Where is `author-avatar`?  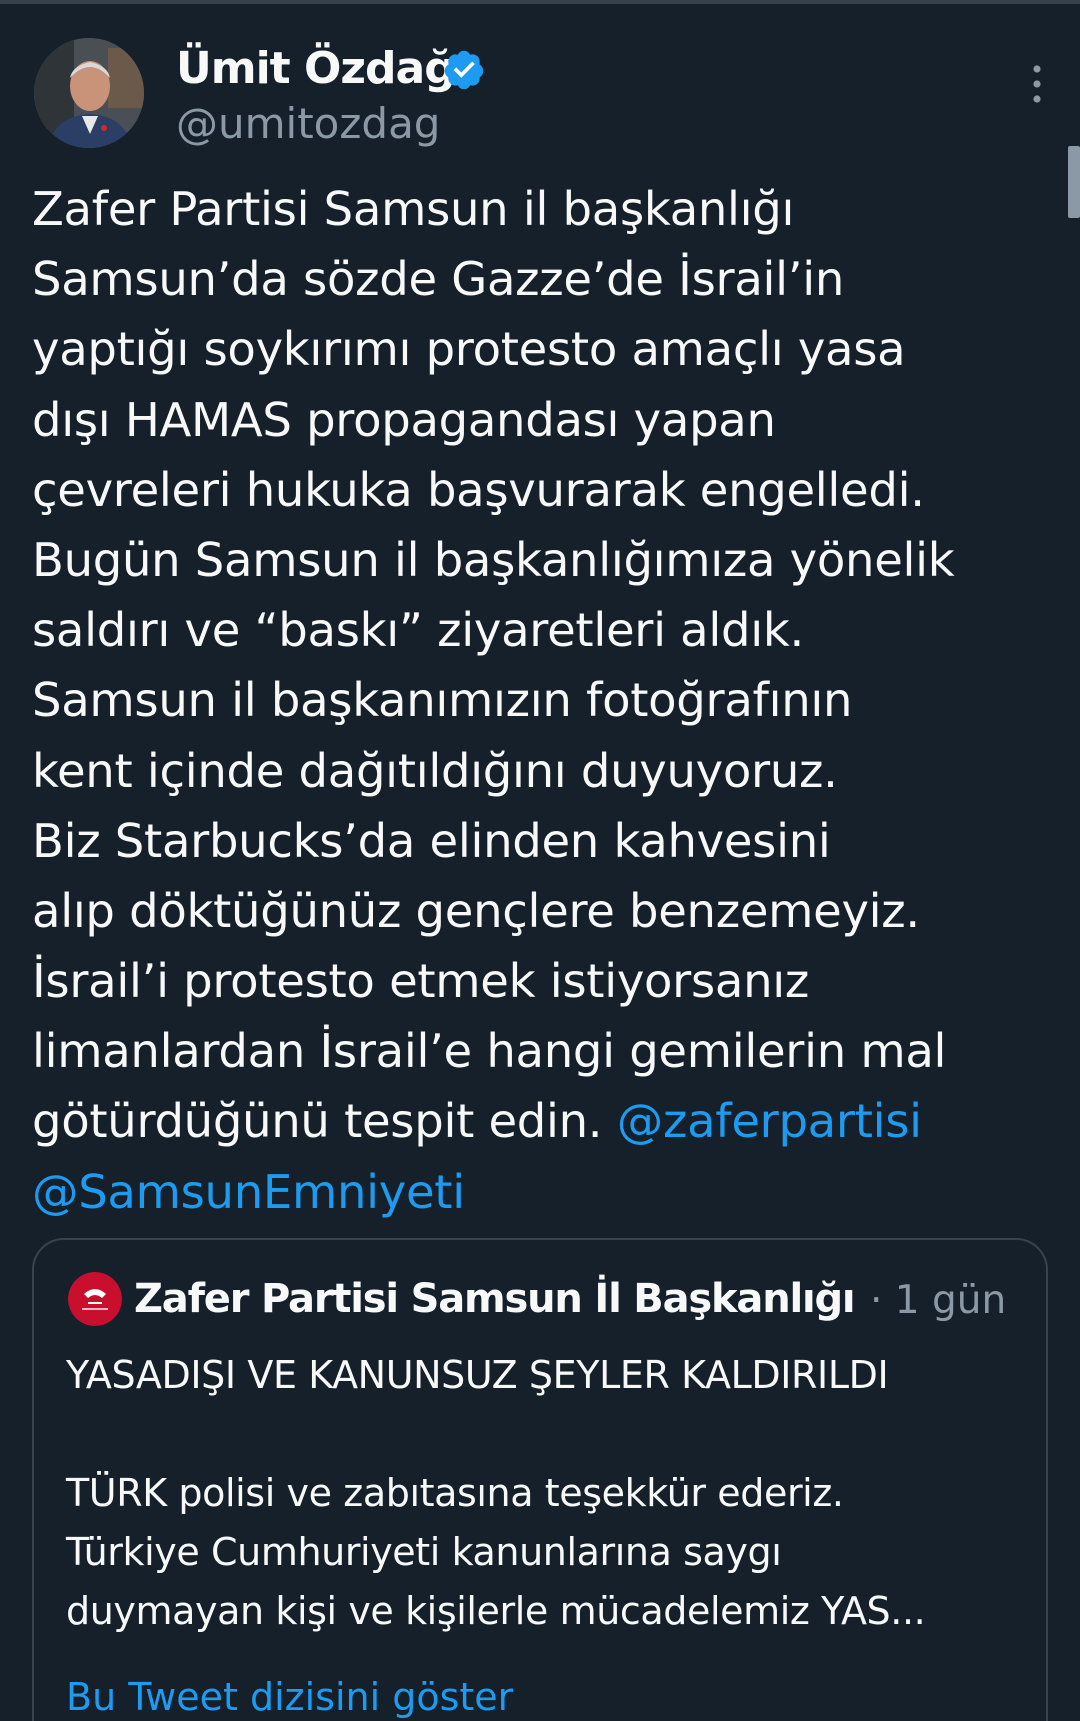 author-avatar is located at coordinates (89, 93).